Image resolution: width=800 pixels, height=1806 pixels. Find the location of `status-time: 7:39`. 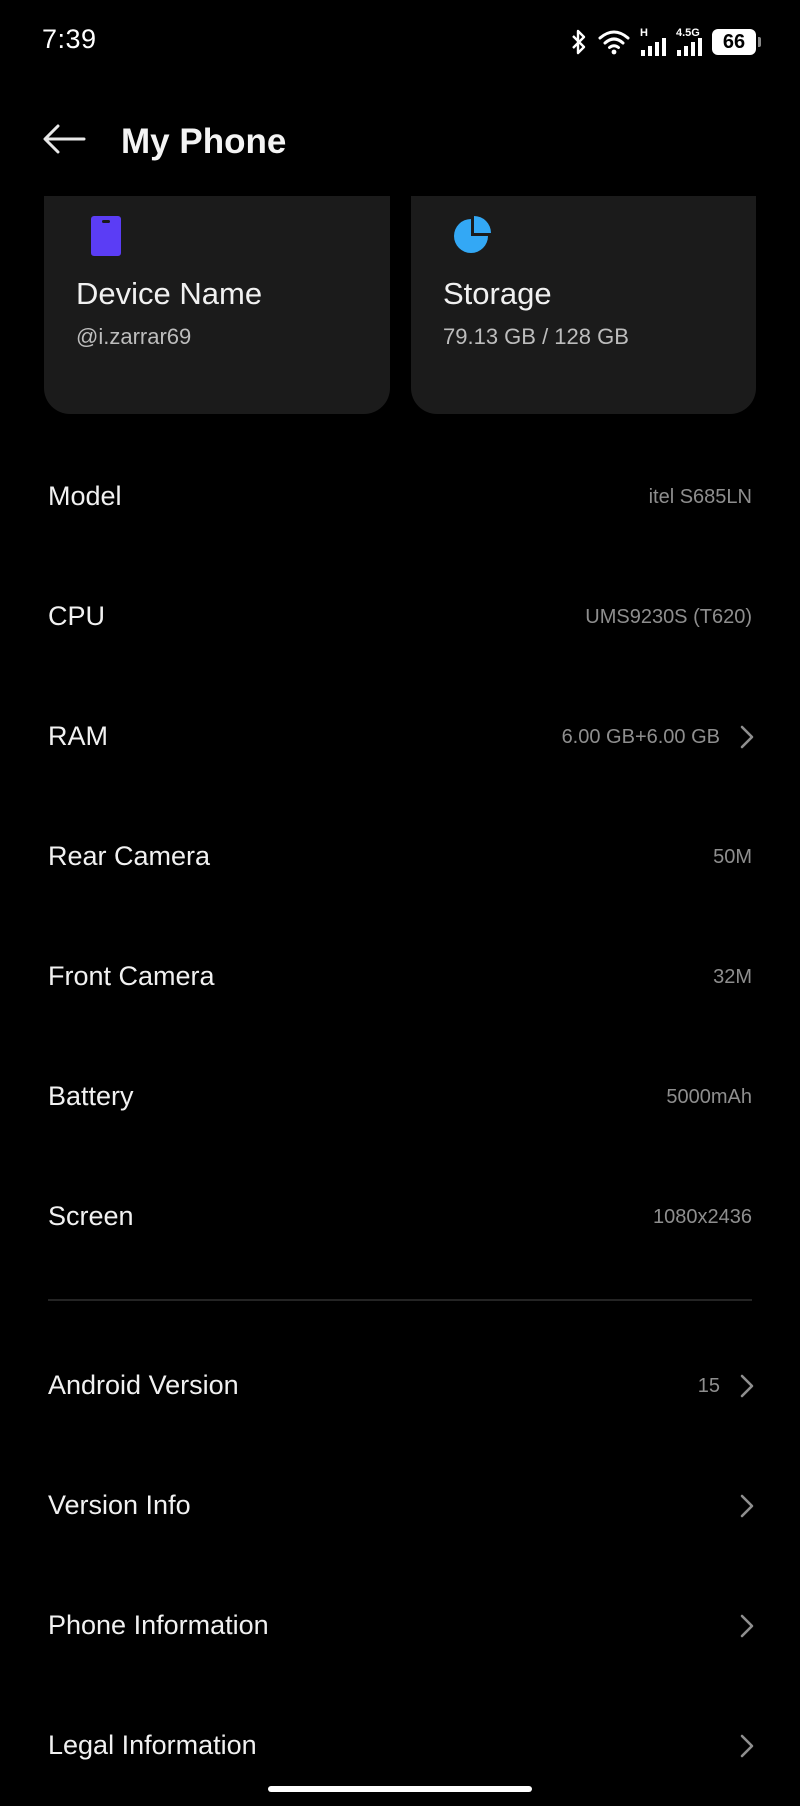

status-time: 7:39 is located at coordinates (69, 39).